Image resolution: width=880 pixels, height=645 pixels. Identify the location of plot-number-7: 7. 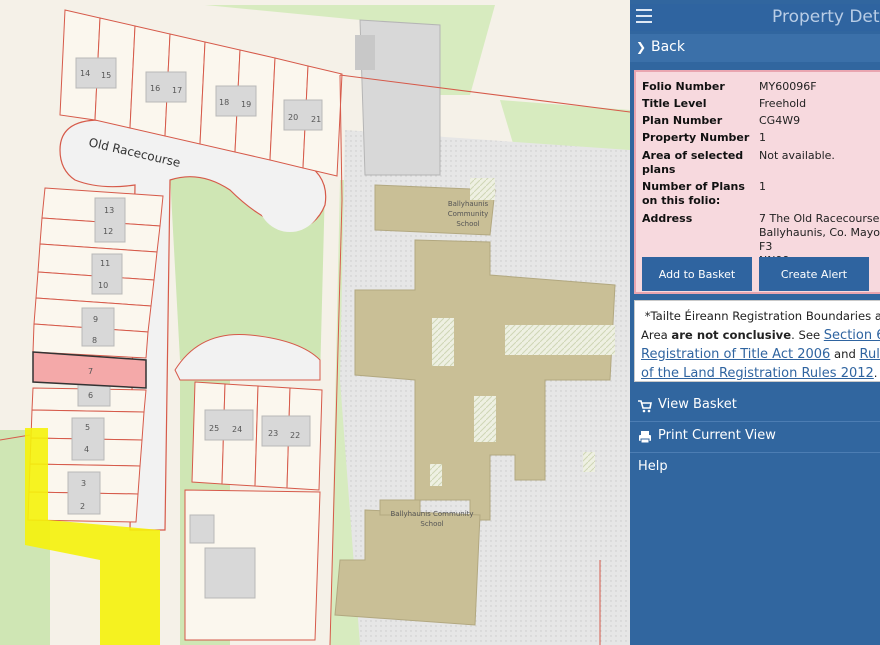
(90, 371).